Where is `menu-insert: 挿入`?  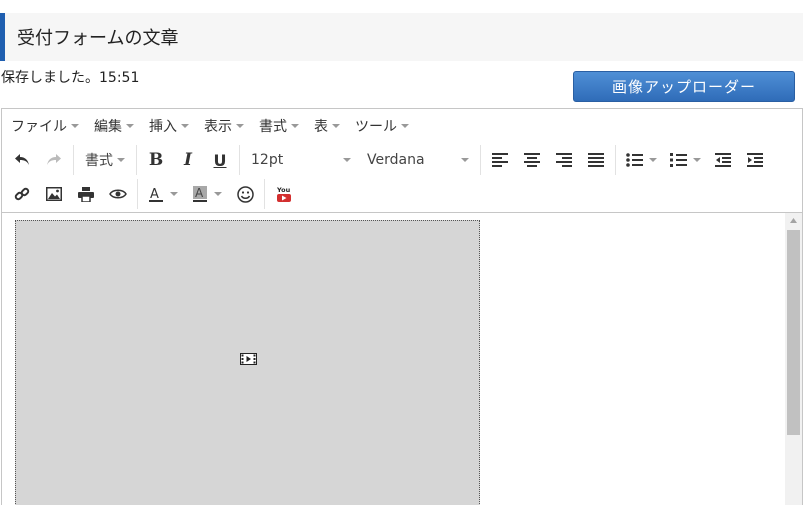 menu-insert: 挿入 is located at coordinates (169, 126).